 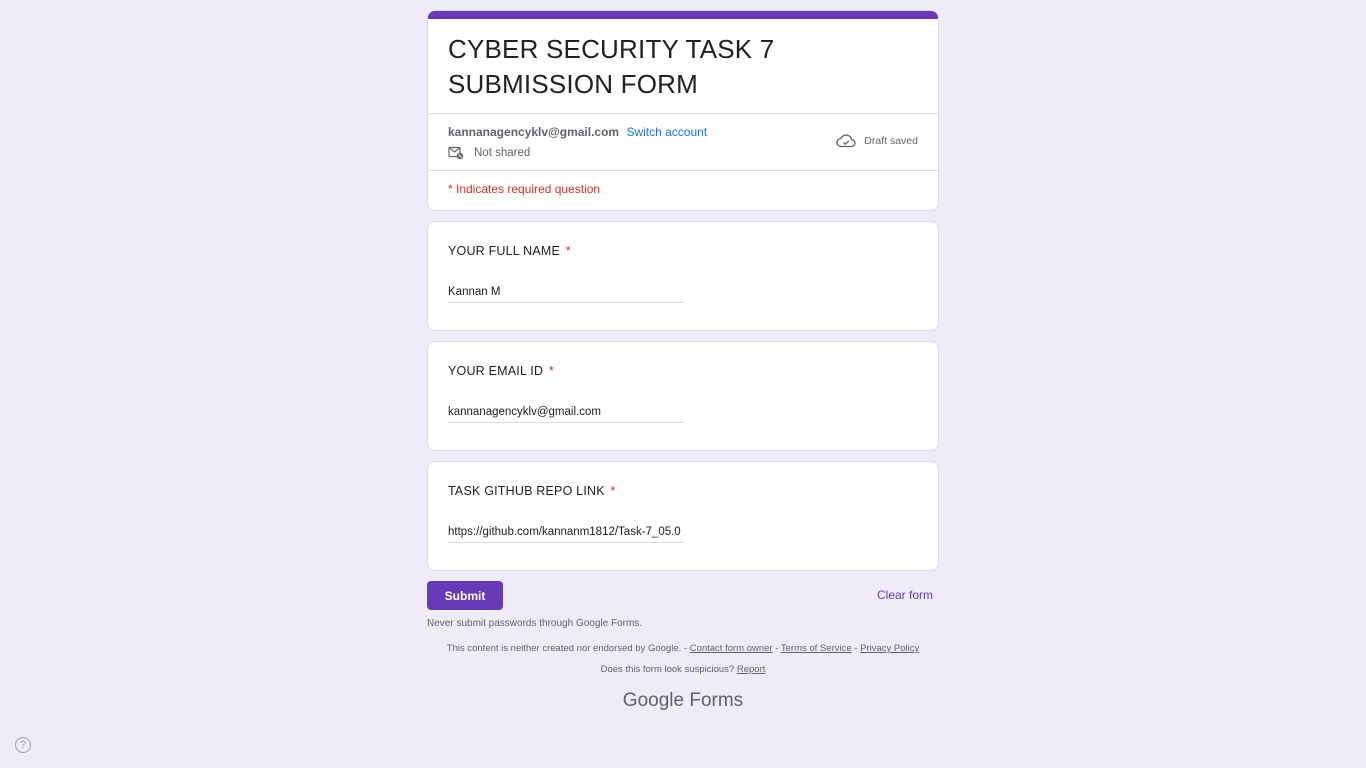 I want to click on help-icon: ?, so click(x=23, y=745).